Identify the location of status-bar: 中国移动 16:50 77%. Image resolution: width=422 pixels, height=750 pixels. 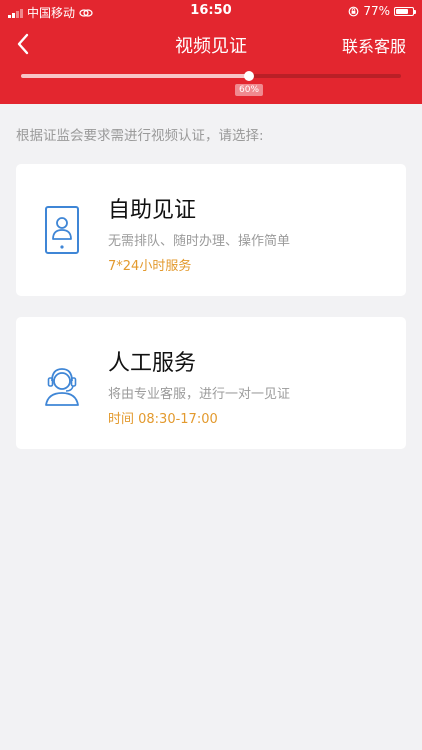
(211, 11).